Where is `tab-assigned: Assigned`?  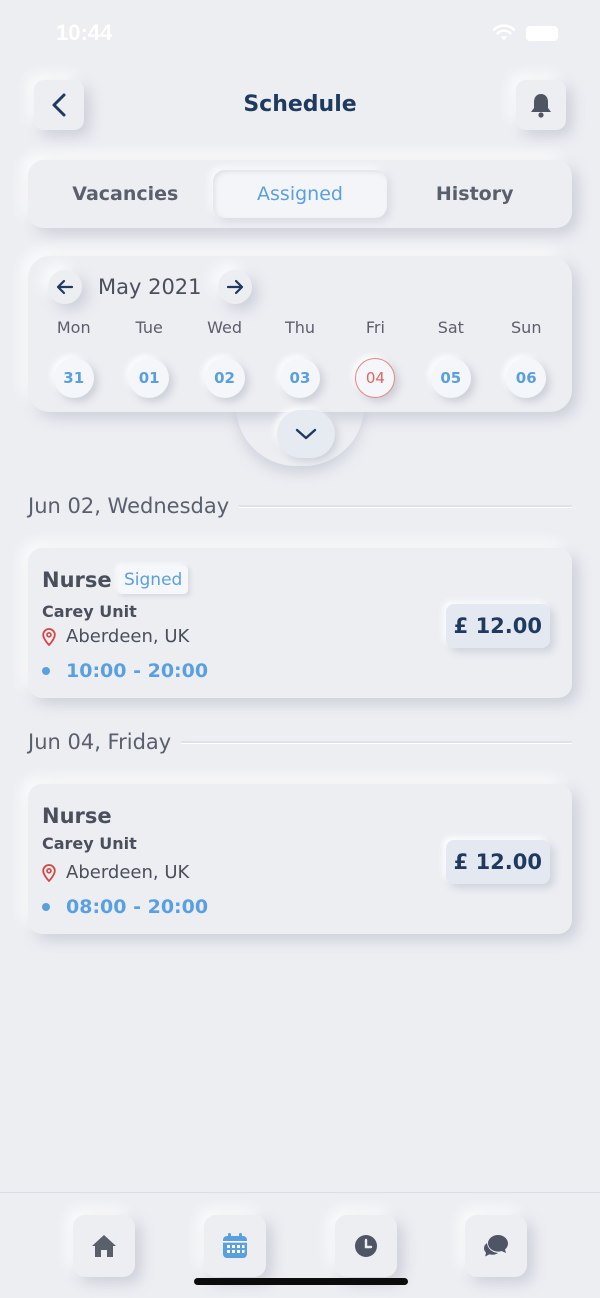
tab-assigned: Assigned is located at coordinates (300, 194).